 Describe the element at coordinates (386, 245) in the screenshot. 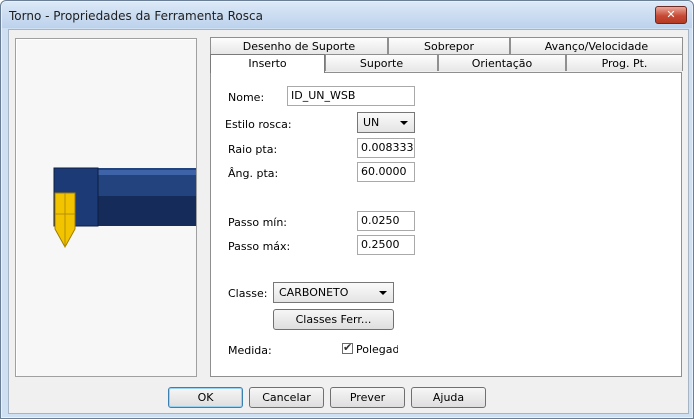

I see `passo-max-field: 0.2500` at that location.